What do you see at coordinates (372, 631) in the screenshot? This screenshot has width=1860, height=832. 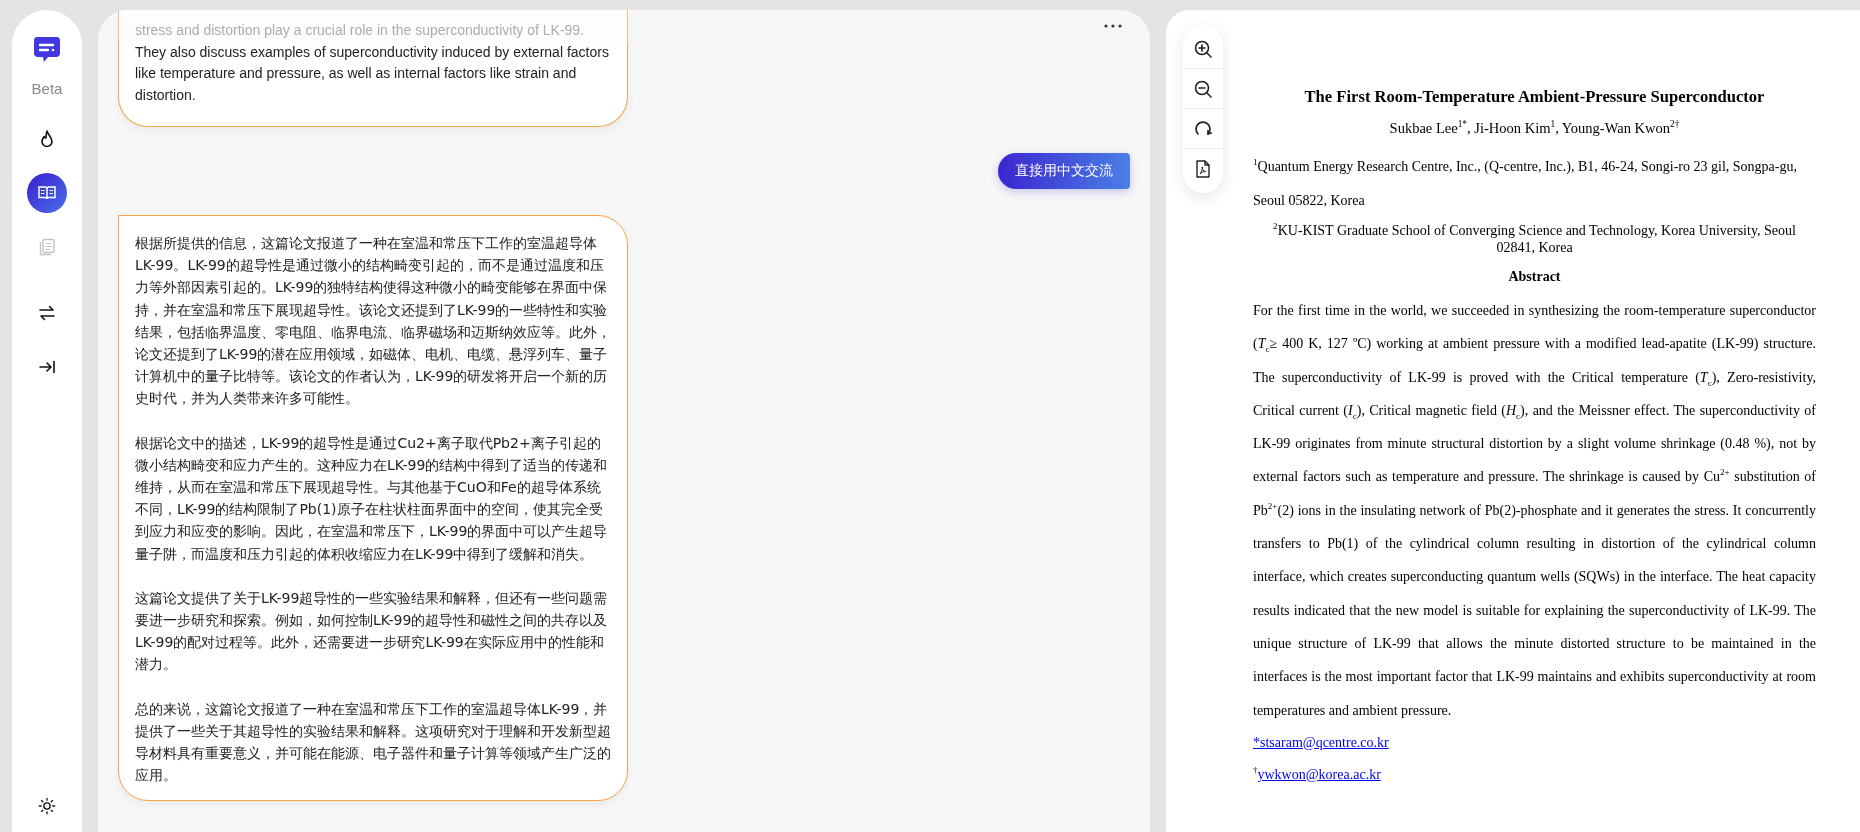 I see `message-text: 这篇论文提供了关于LK-99超导性的一些实验结果和解释，但还有一些问题需要进一步研究和探索。例如，如何控制LK-99的超导性和磁性之间的共存以及LK-99的配对过程等。此外，还需要进一步研究LK-99在实际应用中的性能和潜力。` at bounding box center [372, 631].